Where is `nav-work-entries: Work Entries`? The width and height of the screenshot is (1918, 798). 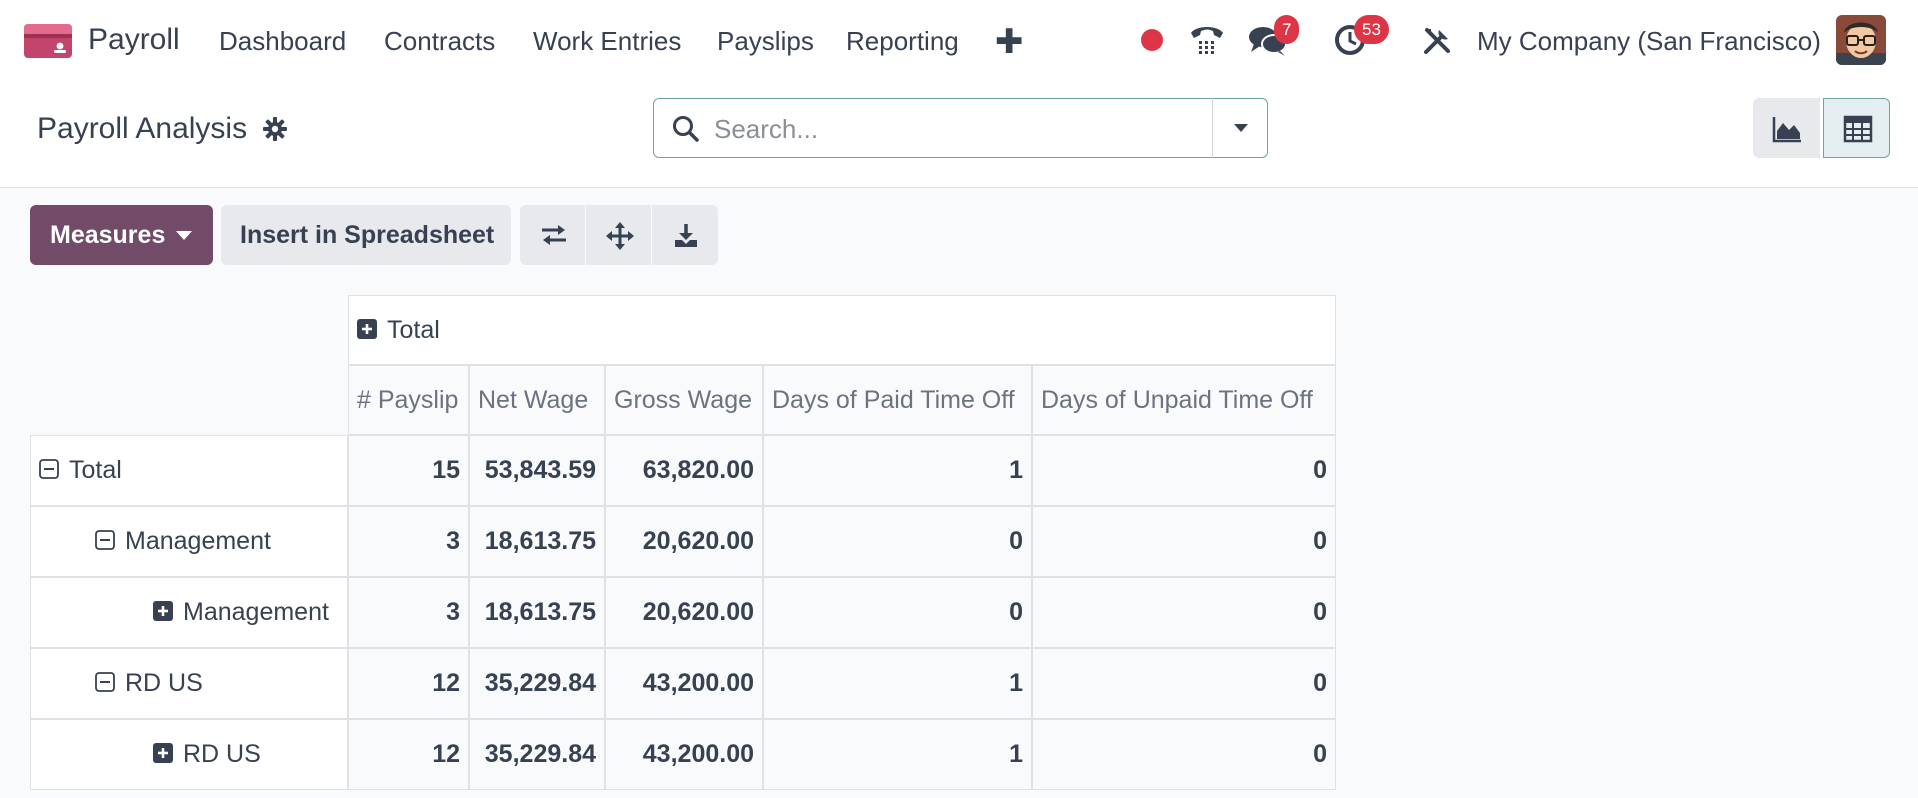
nav-work-entries: Work Entries is located at coordinates (607, 41).